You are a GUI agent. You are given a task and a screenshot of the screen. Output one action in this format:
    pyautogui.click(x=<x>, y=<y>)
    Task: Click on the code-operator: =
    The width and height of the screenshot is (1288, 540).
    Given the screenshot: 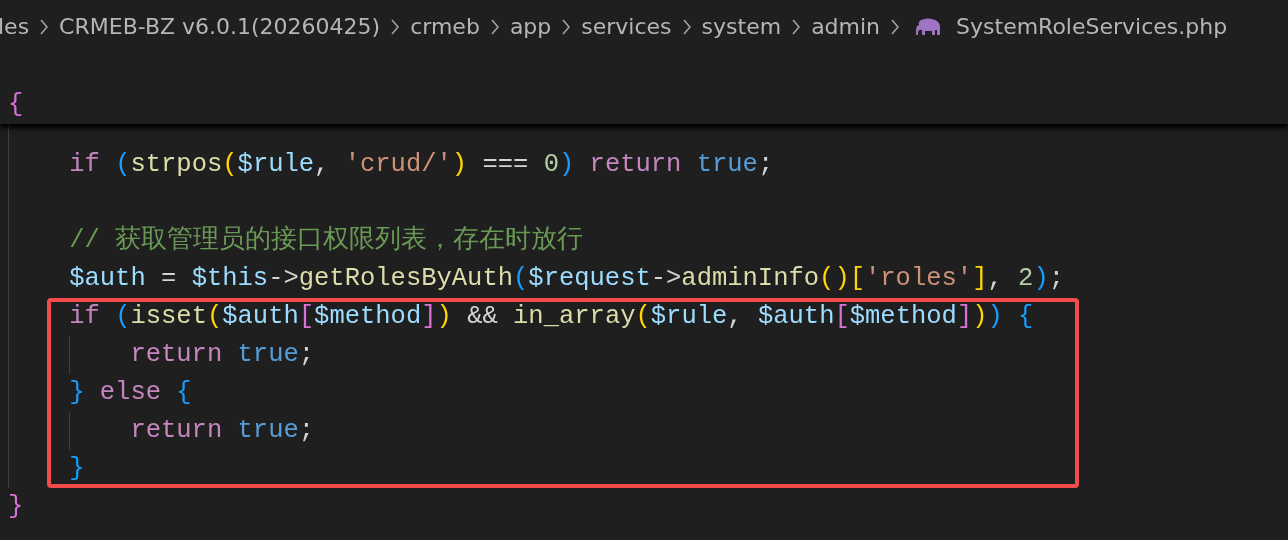 What is the action you would take?
    pyautogui.click(x=169, y=278)
    